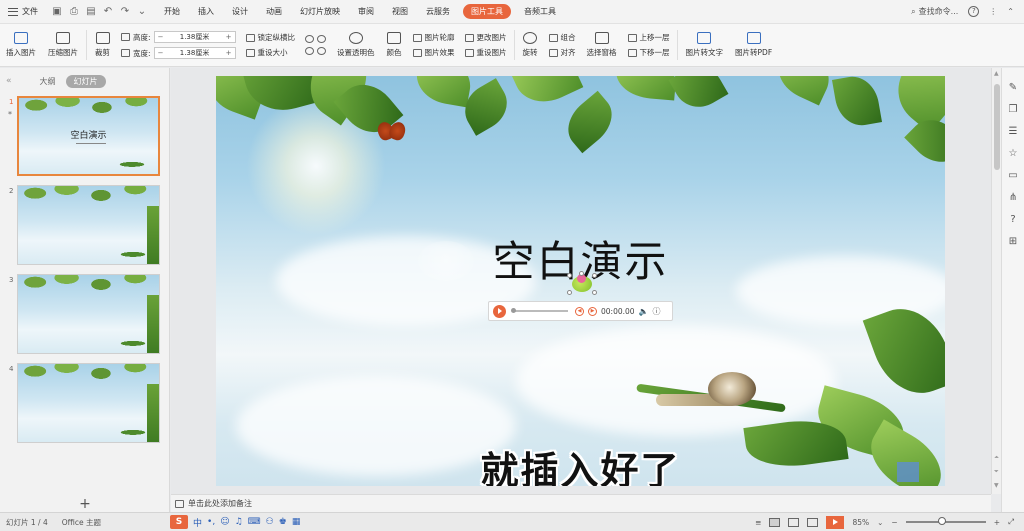 The width and height of the screenshot is (1024, 531). What do you see at coordinates (310, 51) in the screenshot?
I see `flip-horizontal-icon` at bounding box center [310, 51].